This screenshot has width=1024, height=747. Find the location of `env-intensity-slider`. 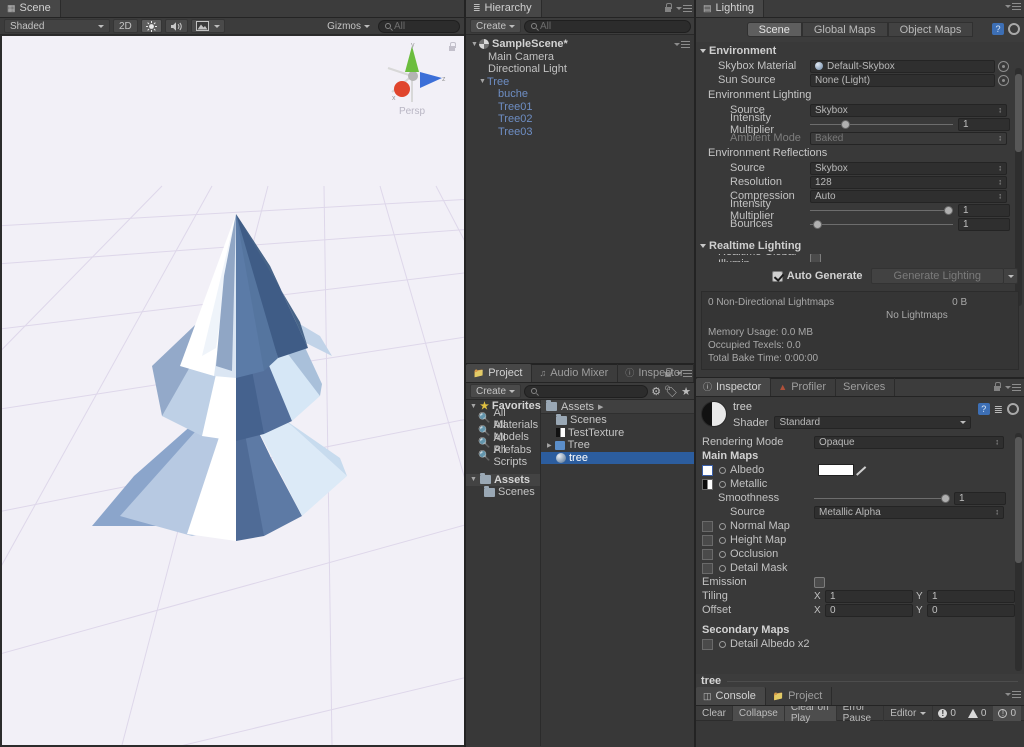

env-intensity-slider is located at coordinates (881, 124).